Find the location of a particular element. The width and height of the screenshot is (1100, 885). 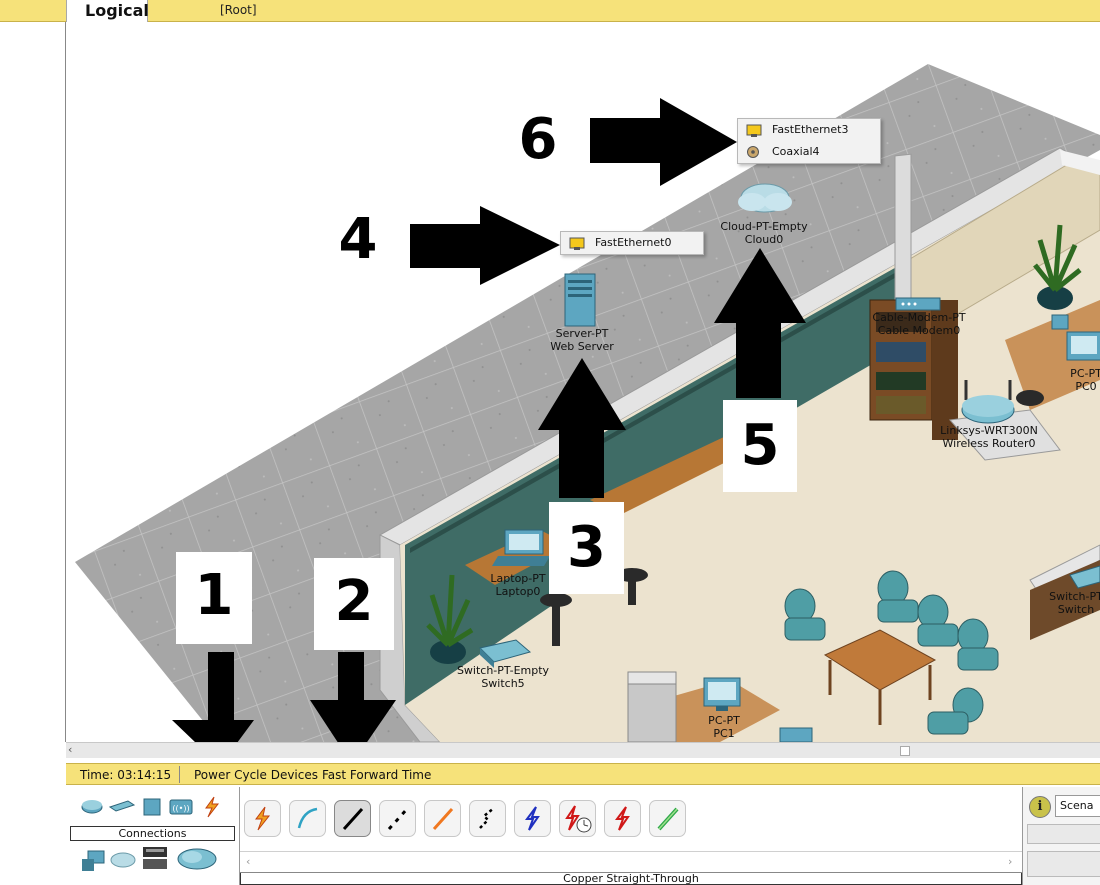

power-cycle-devices-button: Power Cycle Devices is located at coordinates (256, 775).